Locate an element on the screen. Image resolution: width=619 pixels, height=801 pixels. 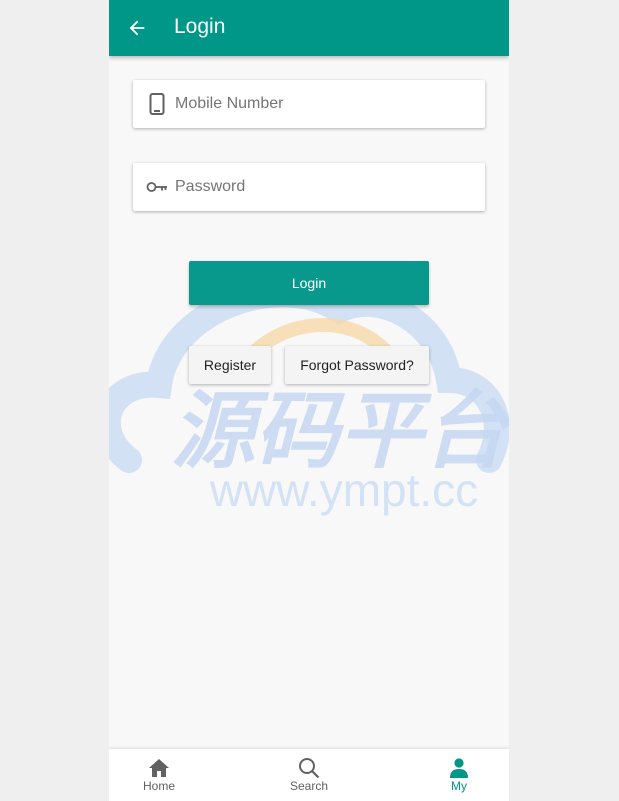
person-icon is located at coordinates (459, 768).